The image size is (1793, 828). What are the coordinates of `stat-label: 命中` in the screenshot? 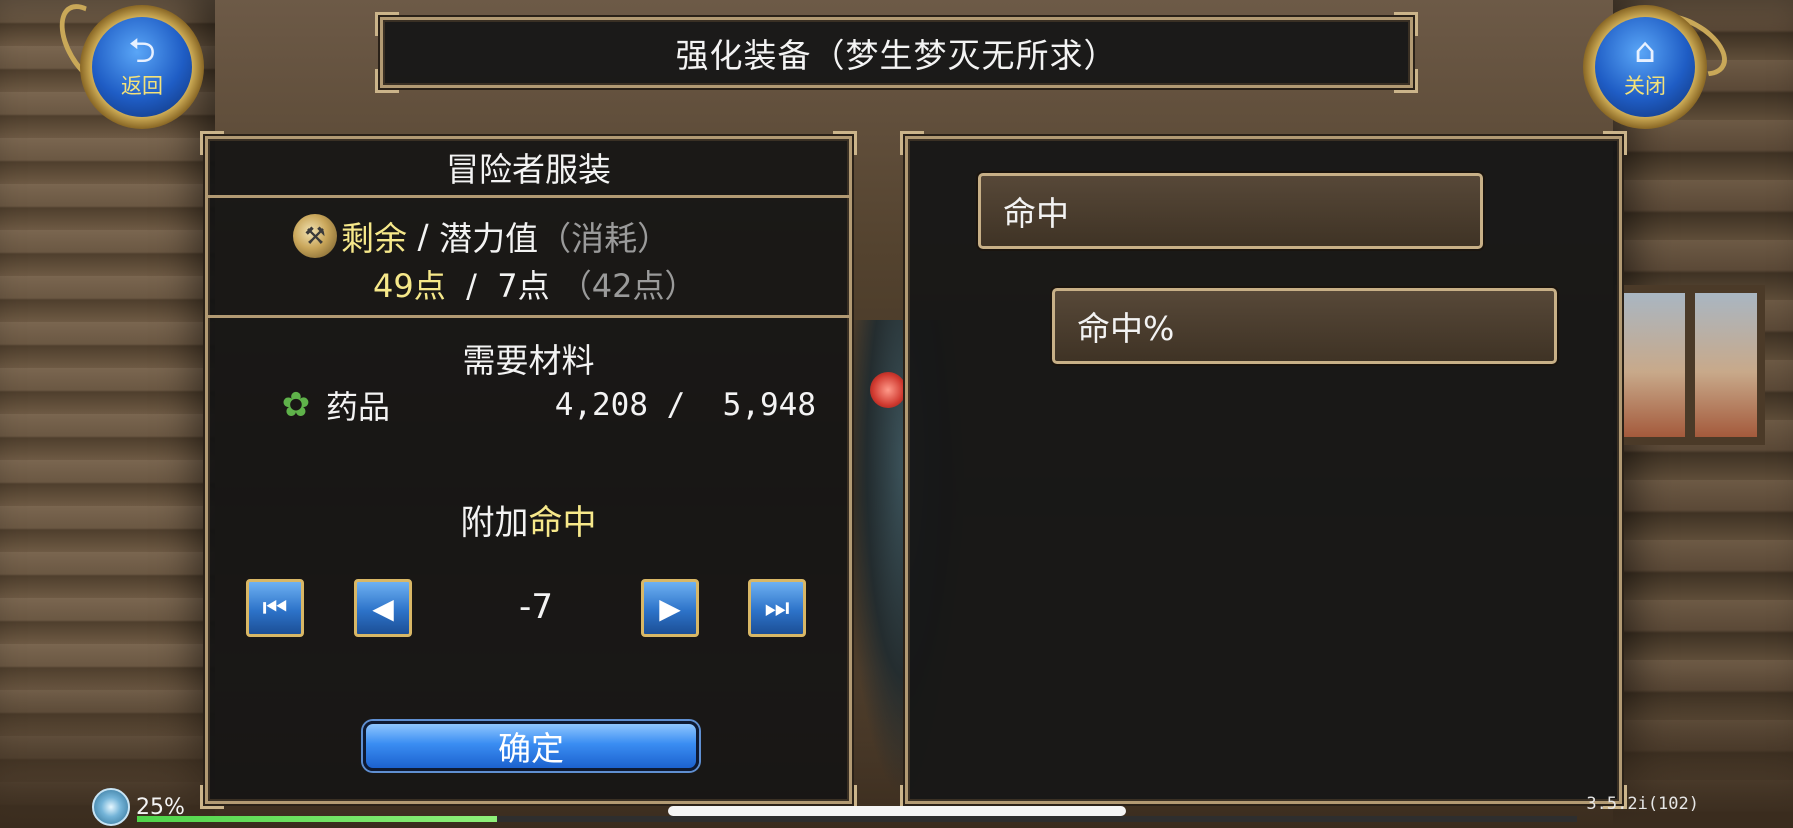 It's located at (1036, 213).